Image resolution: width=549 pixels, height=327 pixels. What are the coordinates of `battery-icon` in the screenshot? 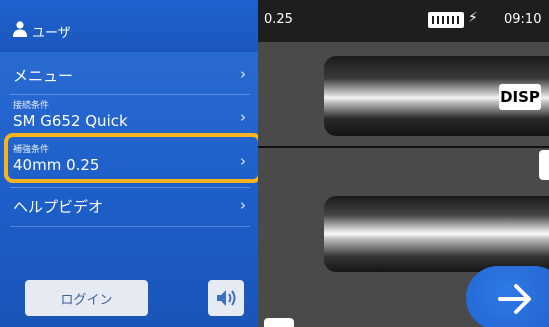 It's located at (446, 20).